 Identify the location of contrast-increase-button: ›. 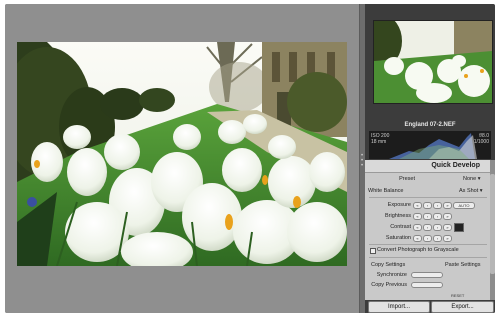
(437, 227).